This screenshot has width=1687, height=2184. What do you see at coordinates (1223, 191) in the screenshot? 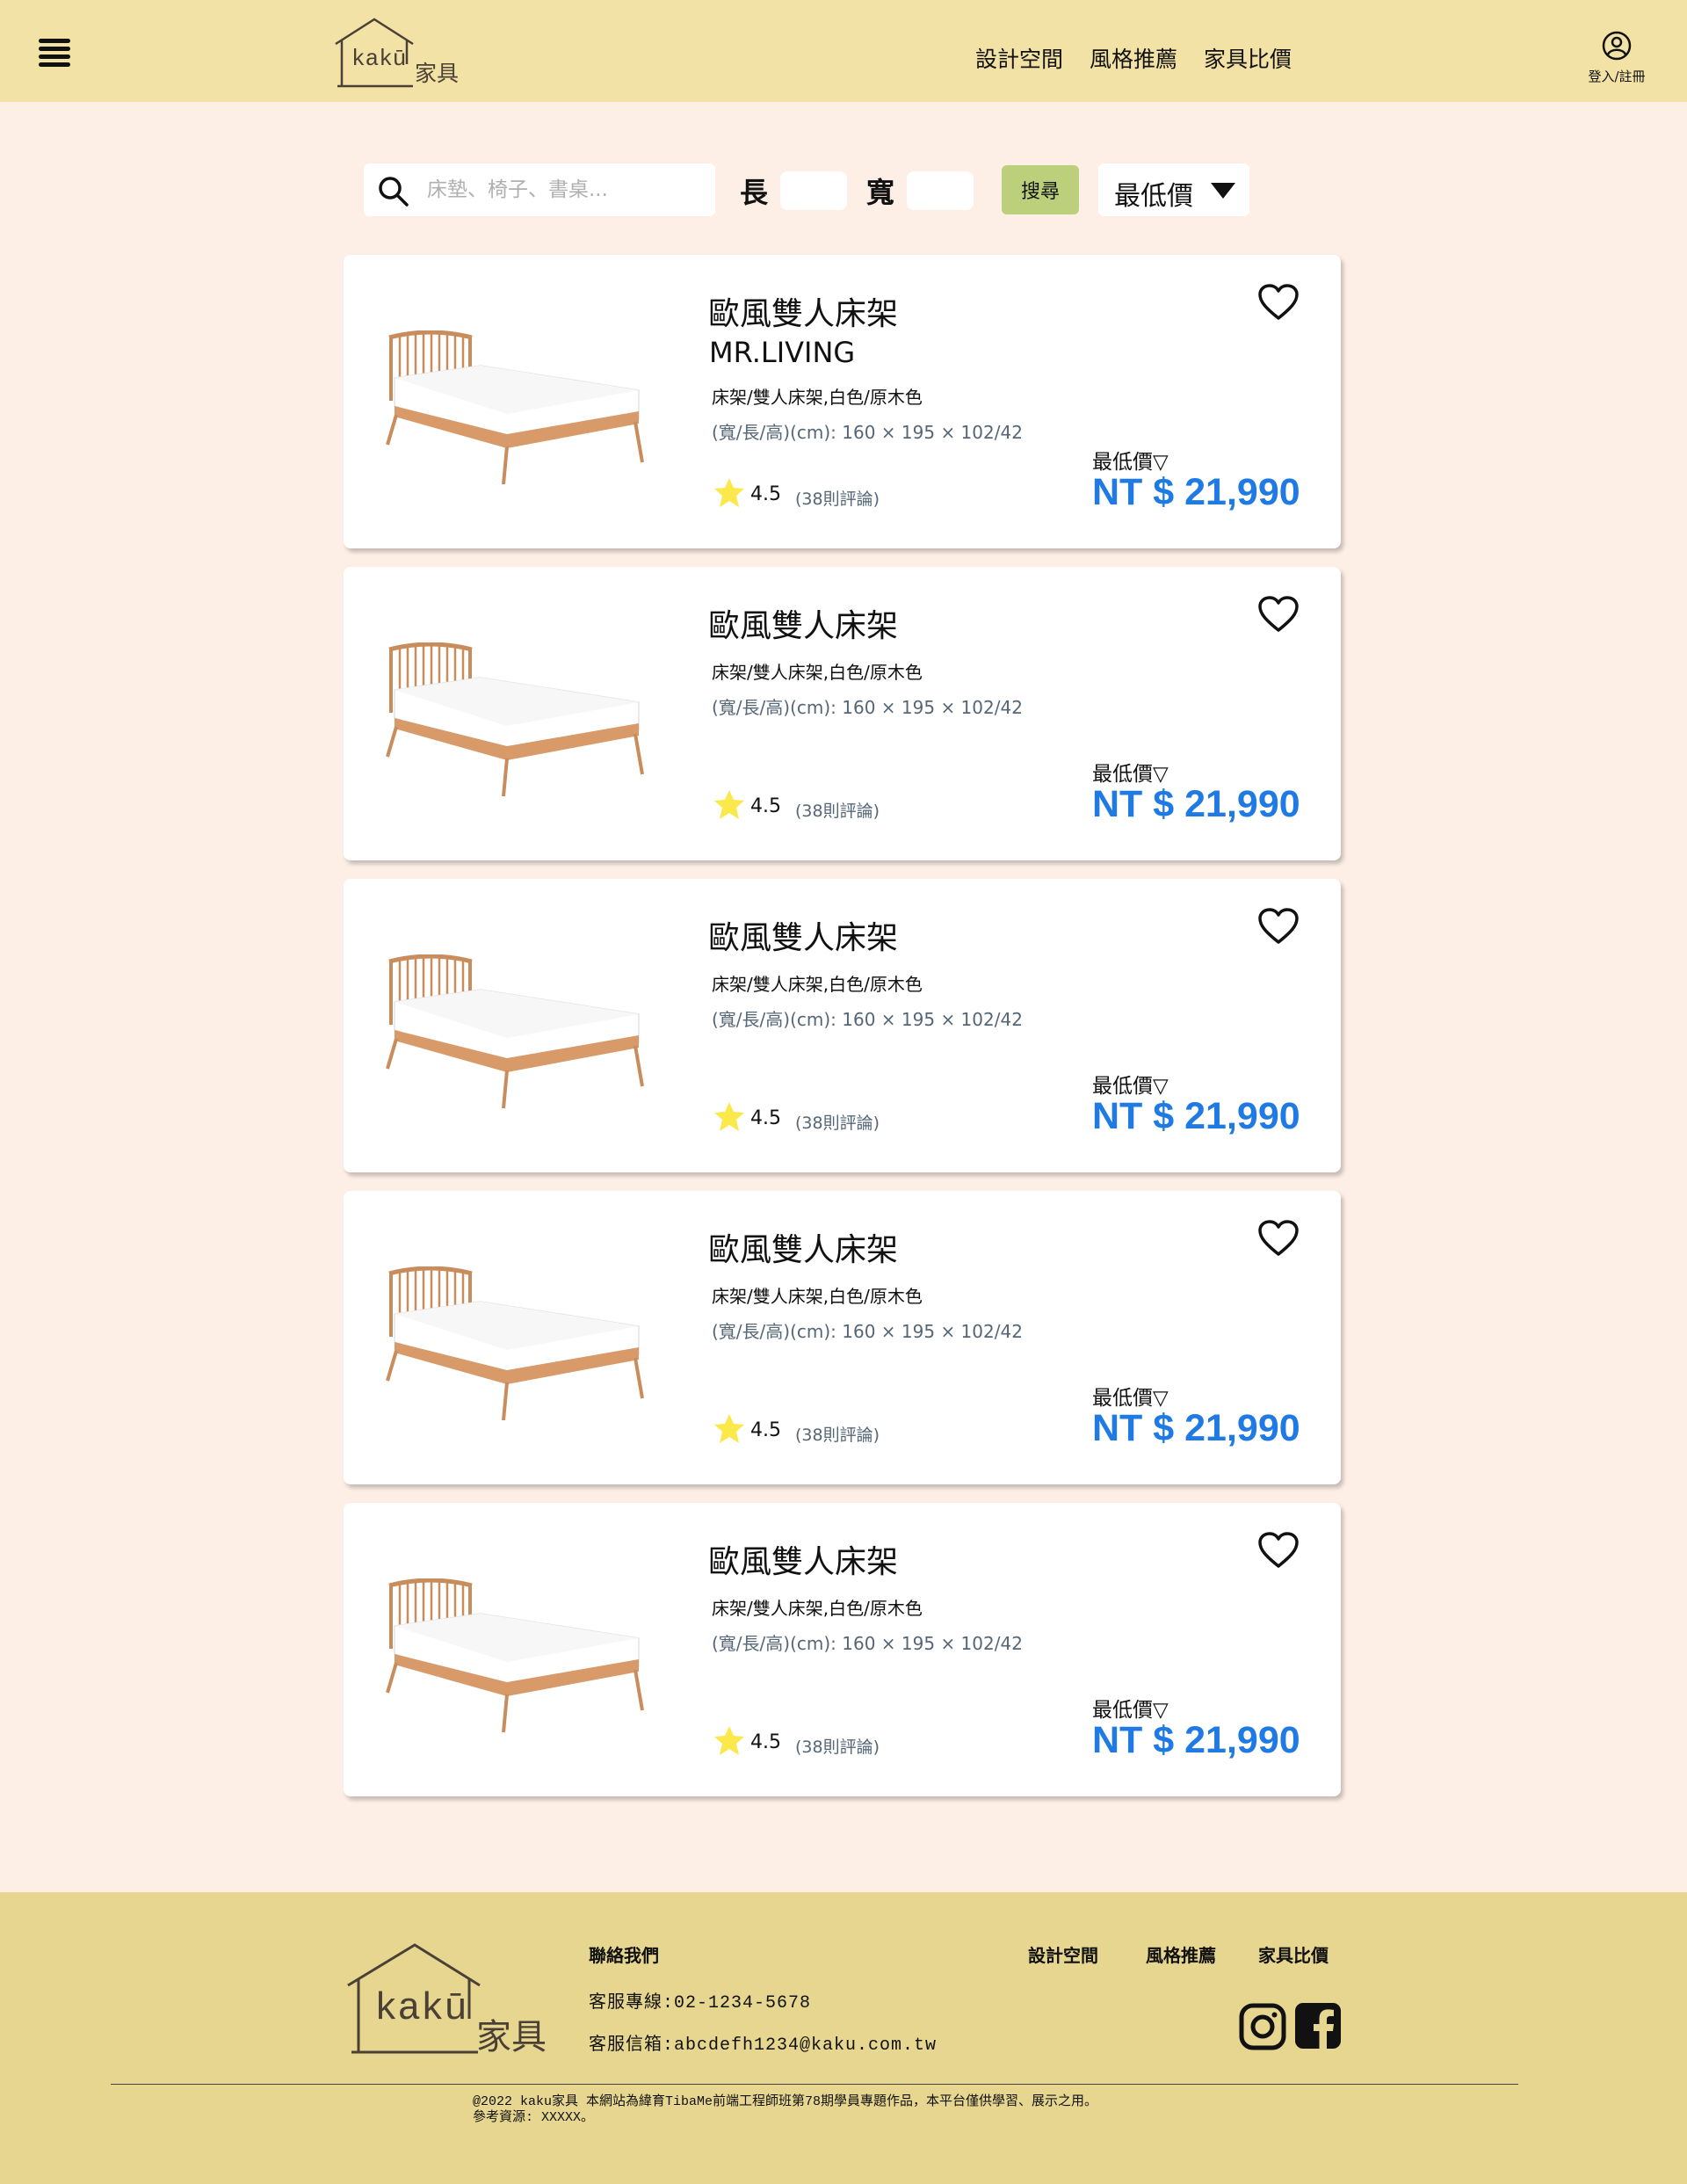
I see `caret-down-icon` at bounding box center [1223, 191].